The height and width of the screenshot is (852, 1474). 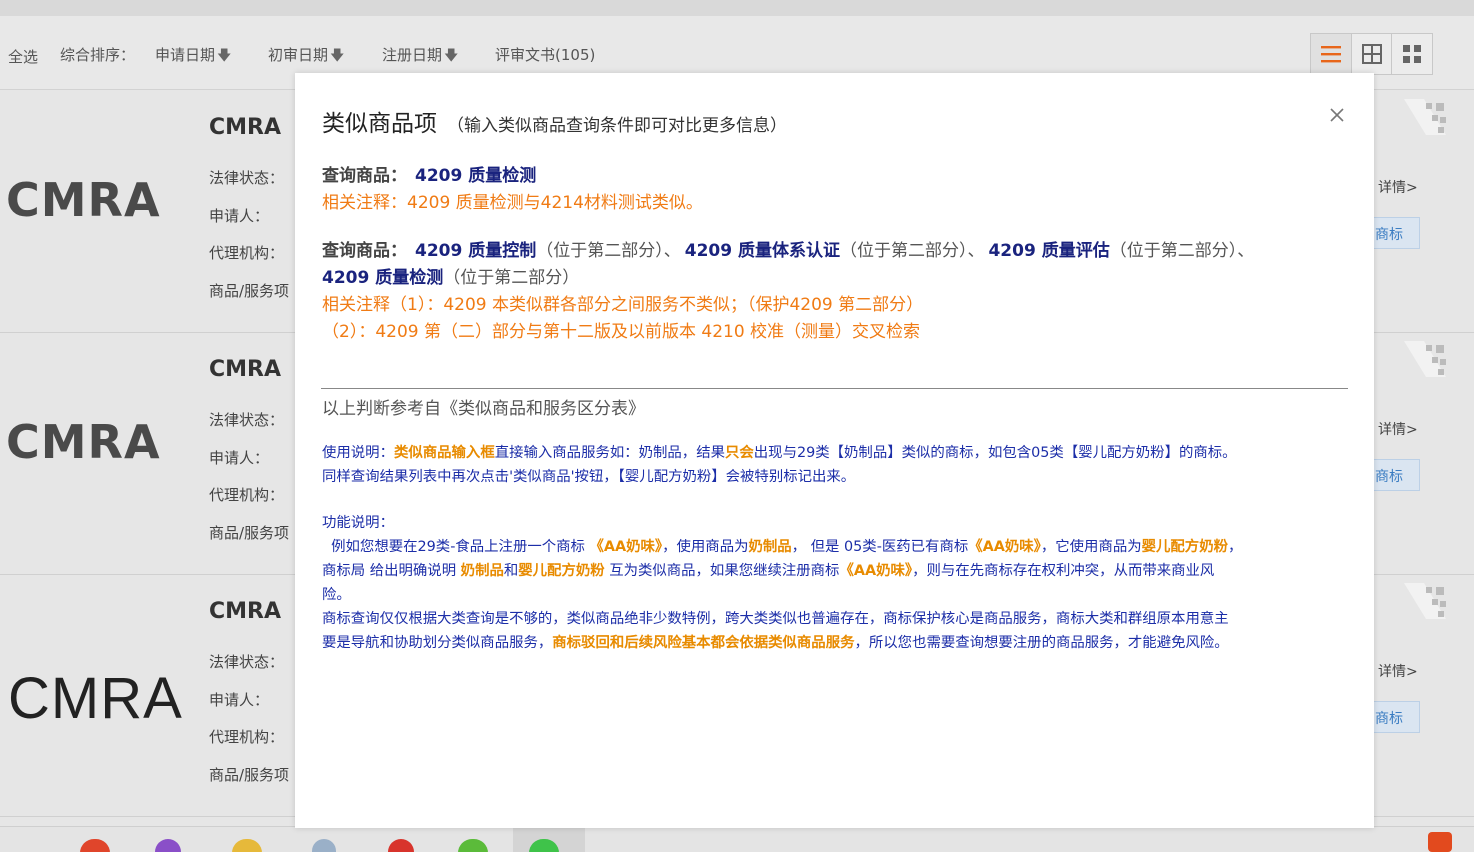 What do you see at coordinates (437, 643) in the screenshot?
I see `function-text: 要是导航和协助划分类似商品服务，` at bounding box center [437, 643].